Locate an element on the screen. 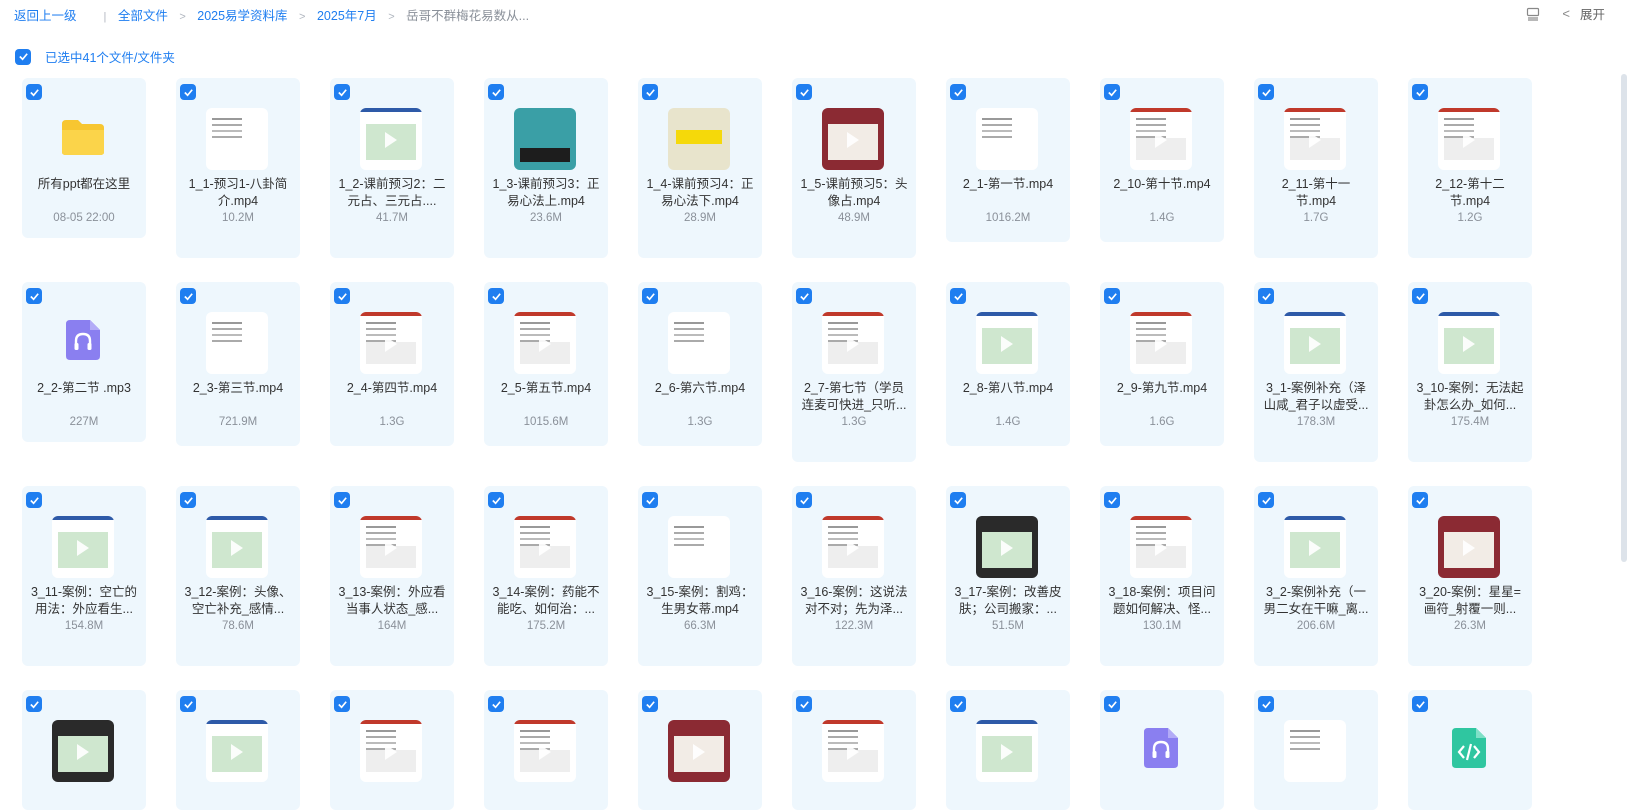 This screenshot has width=1631, height=810. file-card: 3_1-案例补充（泽山咸_君子以虚受... 178.3M is located at coordinates (1316, 372).